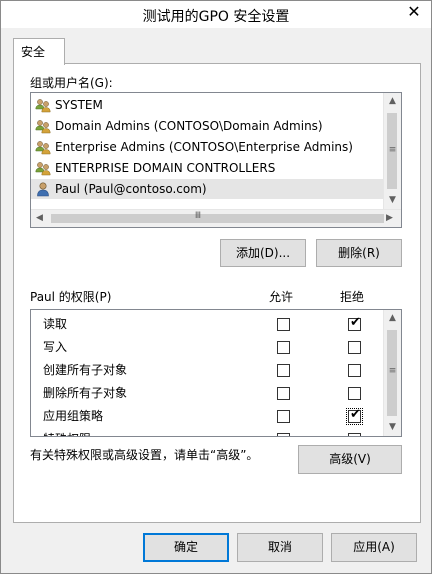 The width and height of the screenshot is (432, 574). What do you see at coordinates (131, 189) in the screenshot?
I see `group-name: Paul (Paul@contoso.com)` at bounding box center [131, 189].